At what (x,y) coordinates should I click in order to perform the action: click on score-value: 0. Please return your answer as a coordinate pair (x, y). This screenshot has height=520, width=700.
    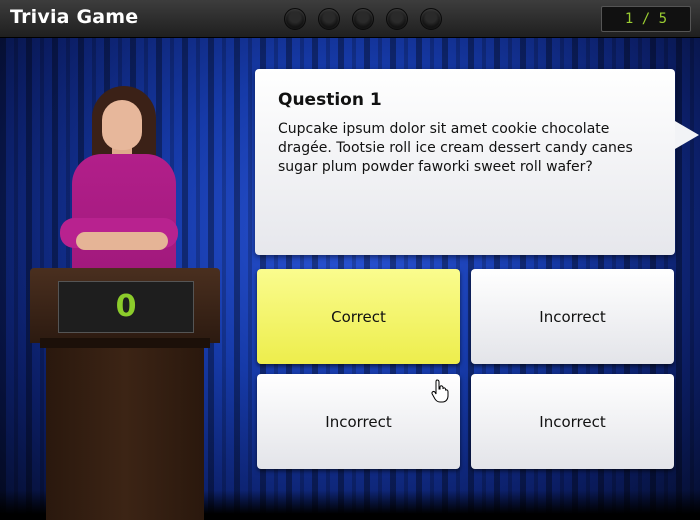
    Looking at the image, I should click on (126, 306).